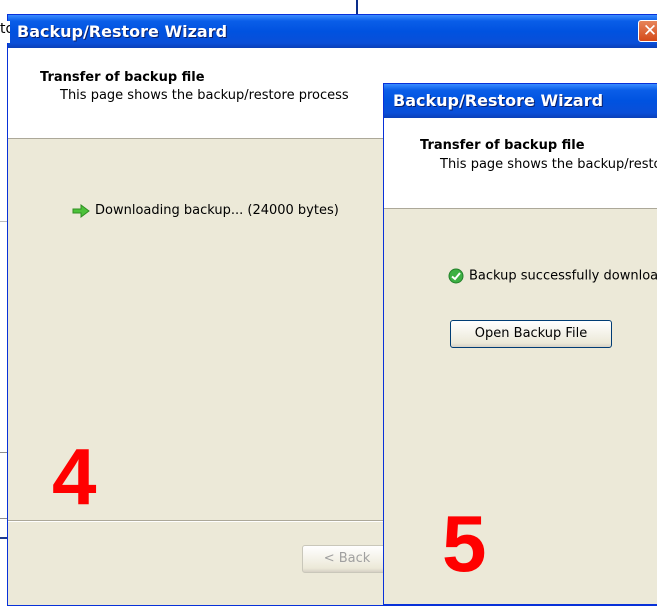 This screenshot has height=606, width=657. I want to click on close-icon: ✕, so click(649, 31).